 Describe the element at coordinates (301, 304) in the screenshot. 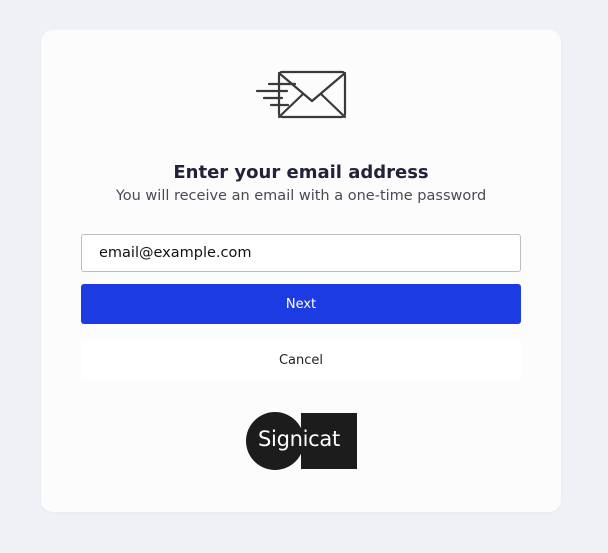

I see `next-button: Next` at that location.